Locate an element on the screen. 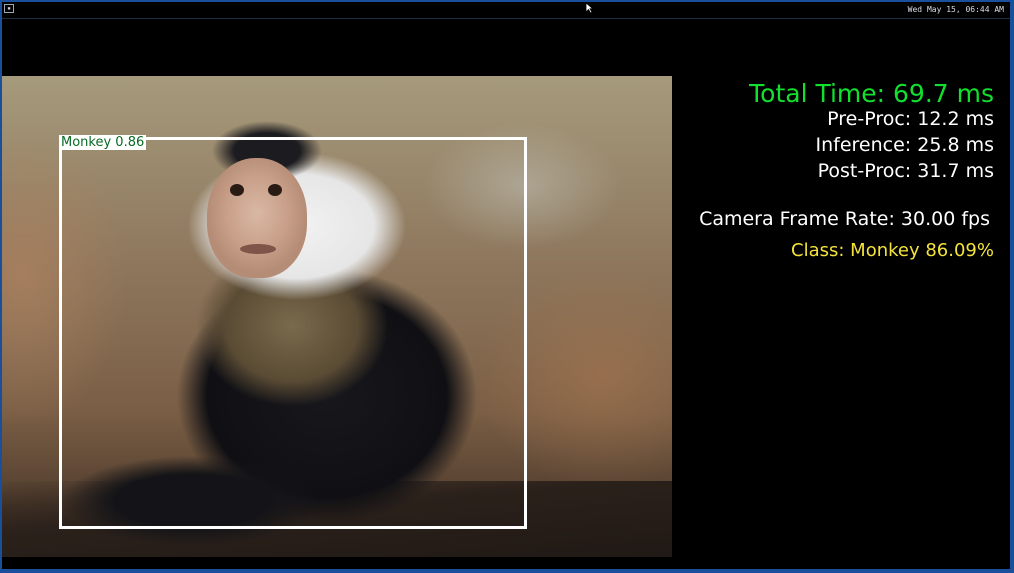 The image size is (1014, 573). class-result: Class: Monkey 86.09% is located at coordinates (892, 250).